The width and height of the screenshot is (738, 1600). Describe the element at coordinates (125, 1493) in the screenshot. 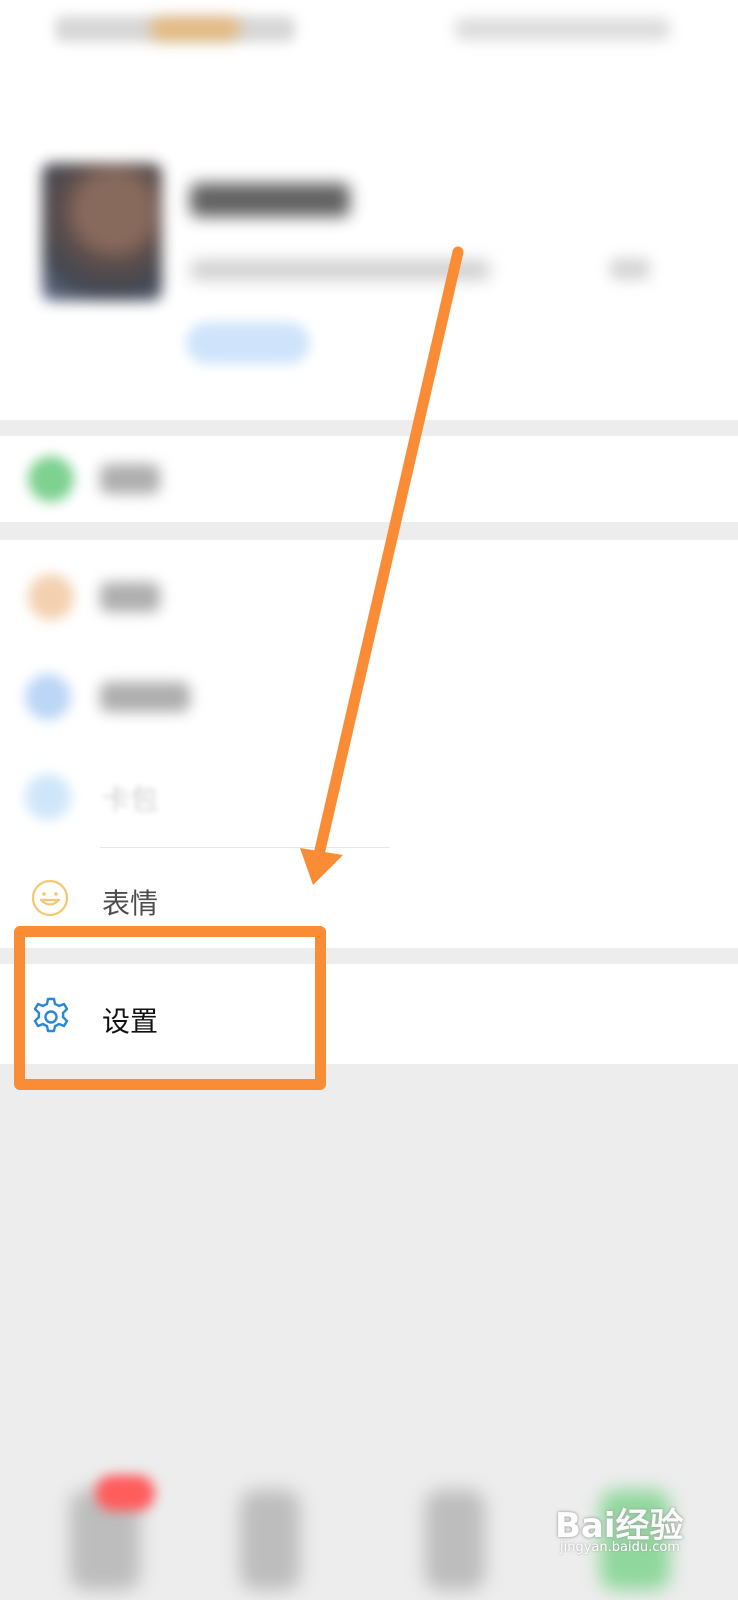

I see `unread-badge` at that location.